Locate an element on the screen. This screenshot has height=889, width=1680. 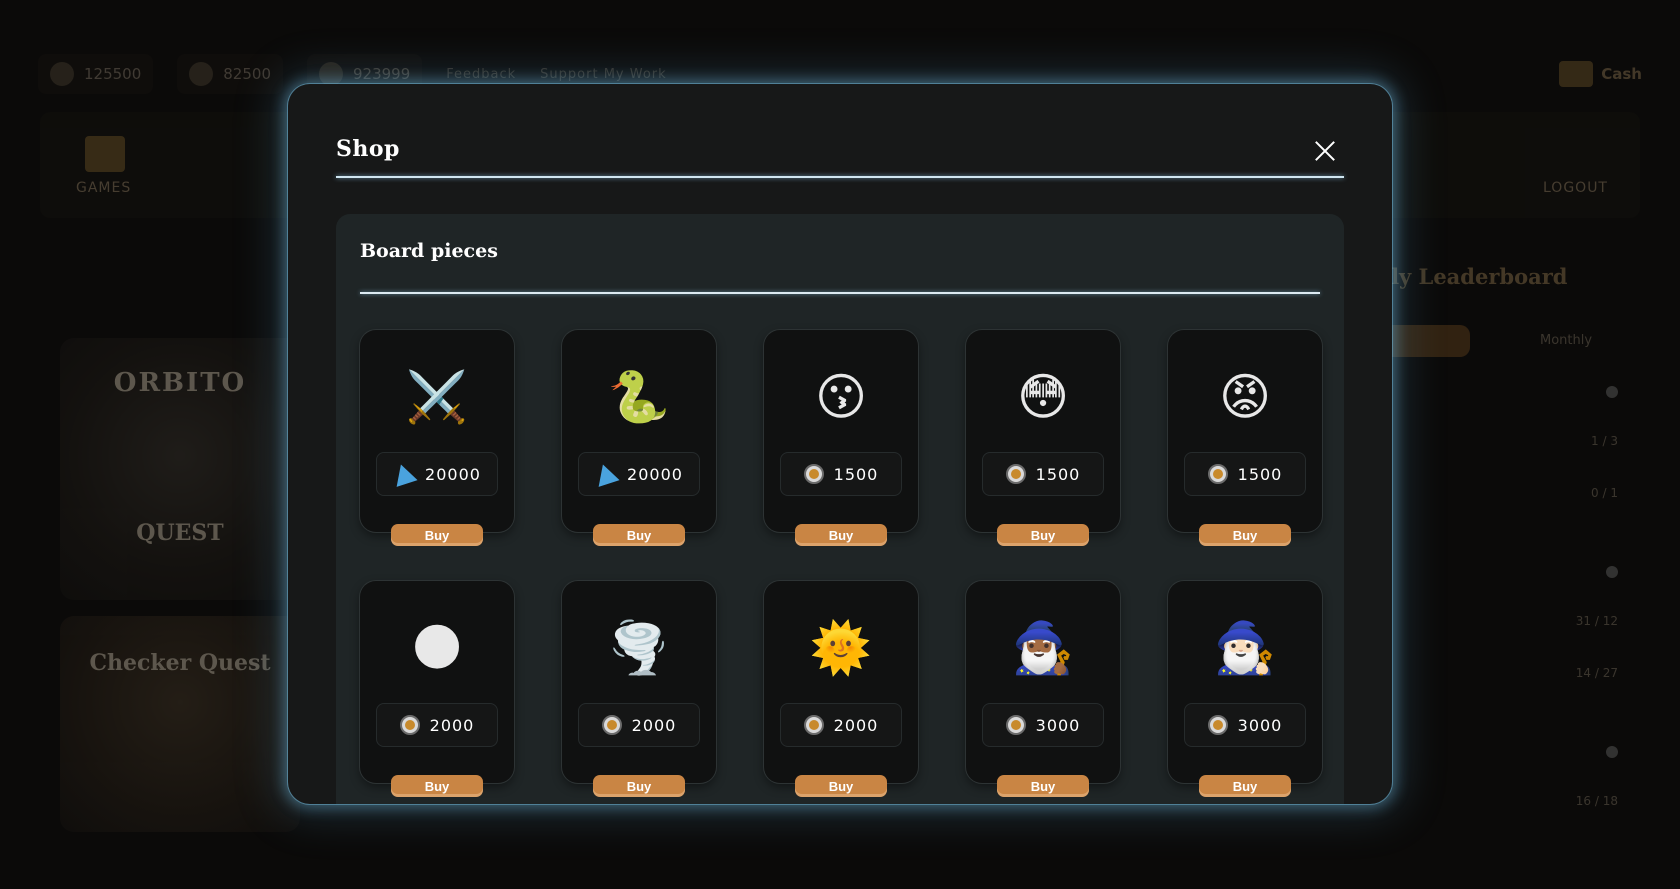
feedback-link: Feedback is located at coordinates (481, 74).